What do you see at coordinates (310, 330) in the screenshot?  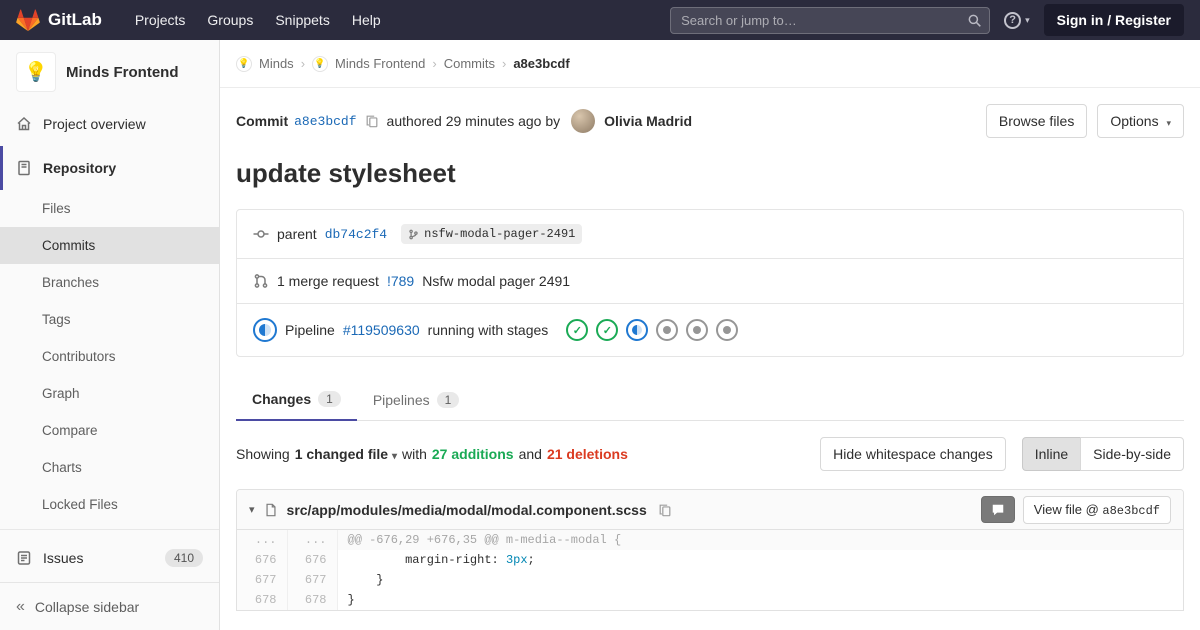 I see `pipeline-label: Pipeline` at bounding box center [310, 330].